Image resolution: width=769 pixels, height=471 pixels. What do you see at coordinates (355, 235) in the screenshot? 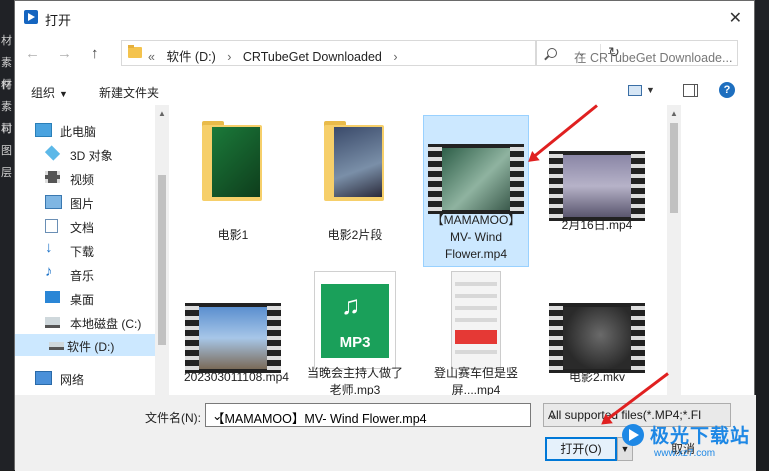
I see `file-name: 电影2片段` at bounding box center [355, 235].